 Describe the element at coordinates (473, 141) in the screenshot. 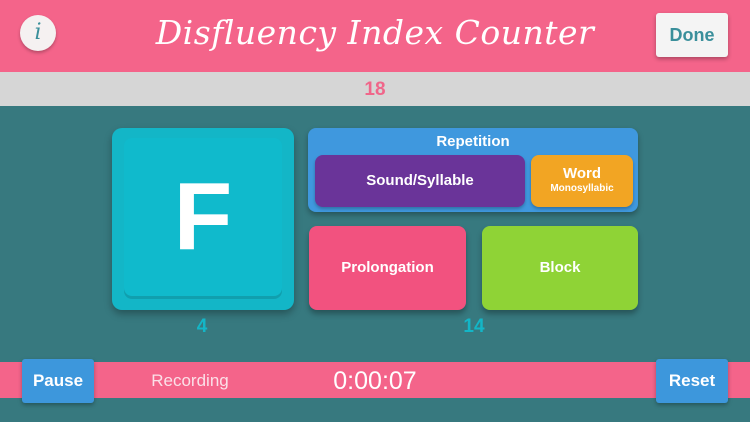

I see `repetition-title: Repetition` at that location.